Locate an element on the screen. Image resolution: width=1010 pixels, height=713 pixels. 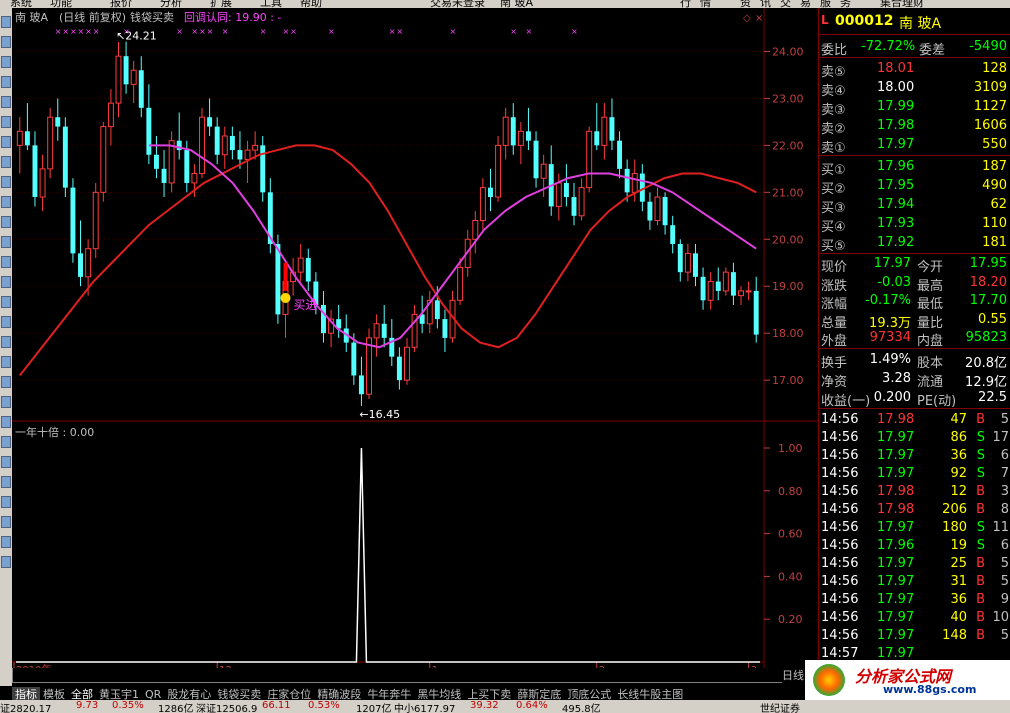
menu-item: 集合理财 is located at coordinates (902, 4).